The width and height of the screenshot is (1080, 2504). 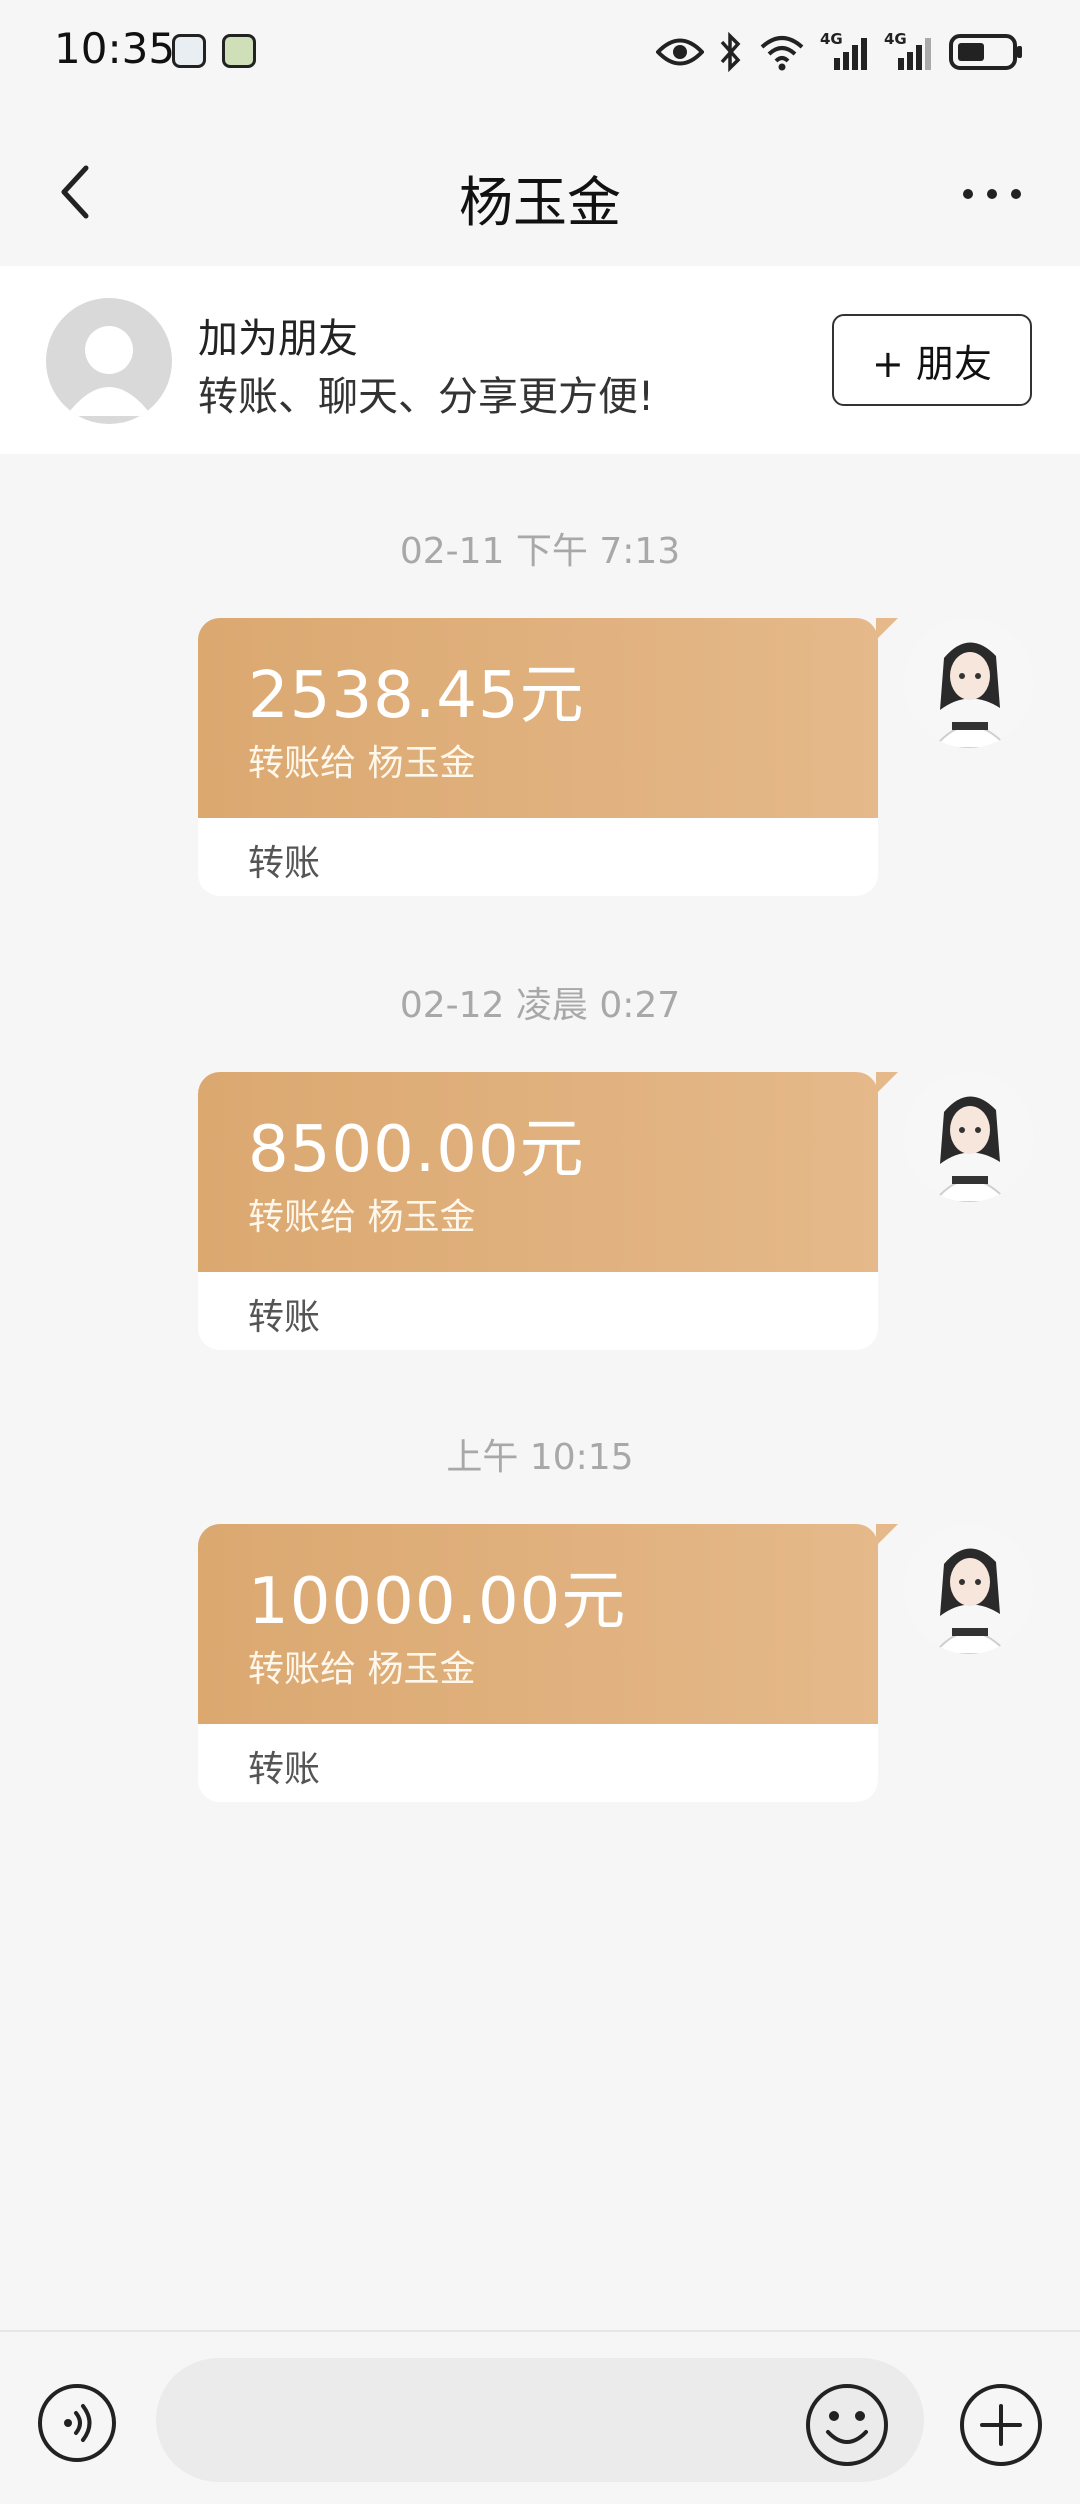 I want to click on status-icons: 4G 4G, so click(x=840, y=52).